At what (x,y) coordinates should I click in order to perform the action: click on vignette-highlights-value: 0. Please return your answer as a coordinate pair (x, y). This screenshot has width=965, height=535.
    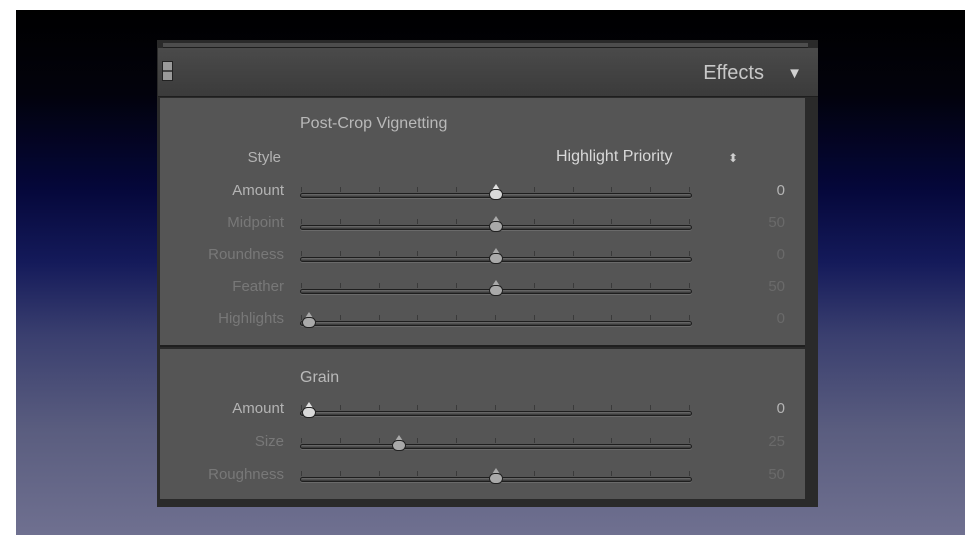
    Looking at the image, I should click on (755, 318).